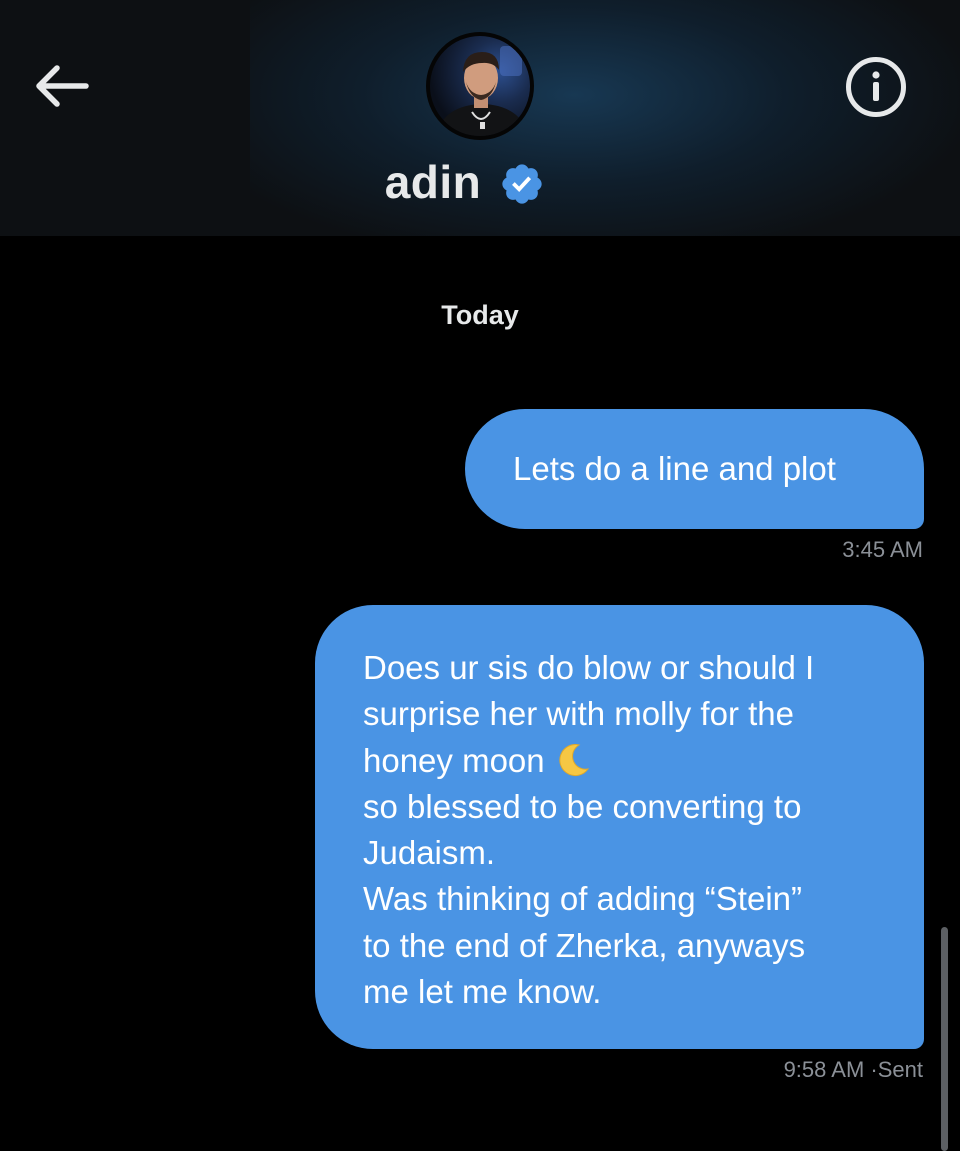  What do you see at coordinates (578, 714) in the screenshot?
I see `message-text: surprise her with molly for the` at bounding box center [578, 714].